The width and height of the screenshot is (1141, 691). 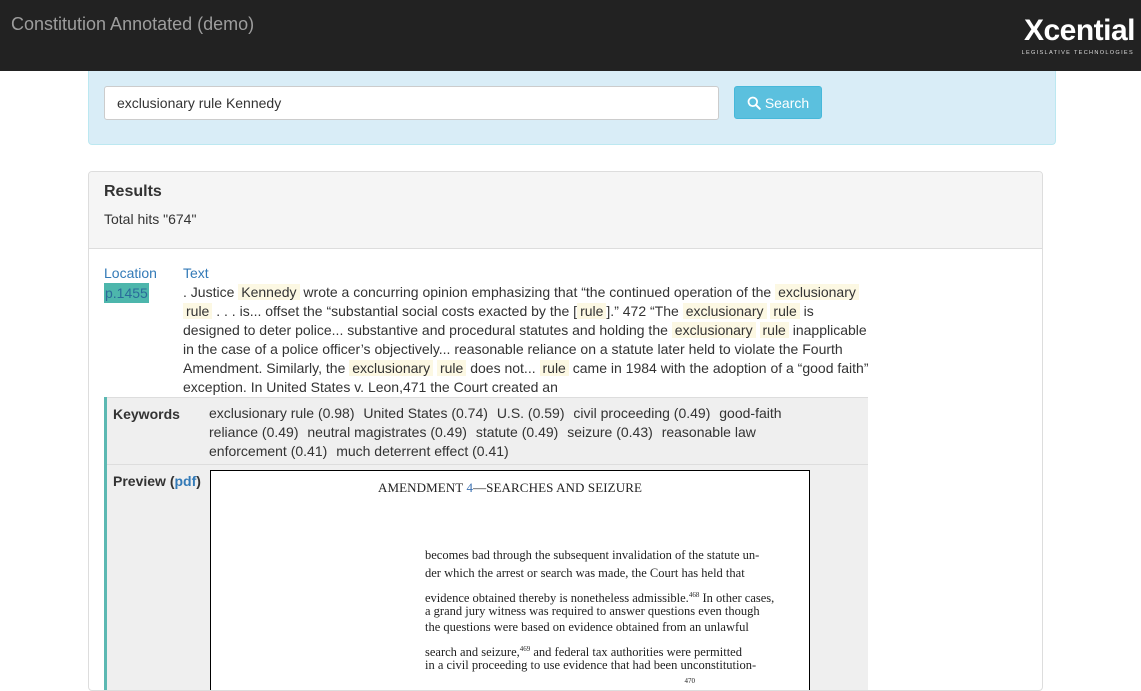 What do you see at coordinates (411, 103) in the screenshot?
I see `search-input: exclusionary rule Kennedy` at bounding box center [411, 103].